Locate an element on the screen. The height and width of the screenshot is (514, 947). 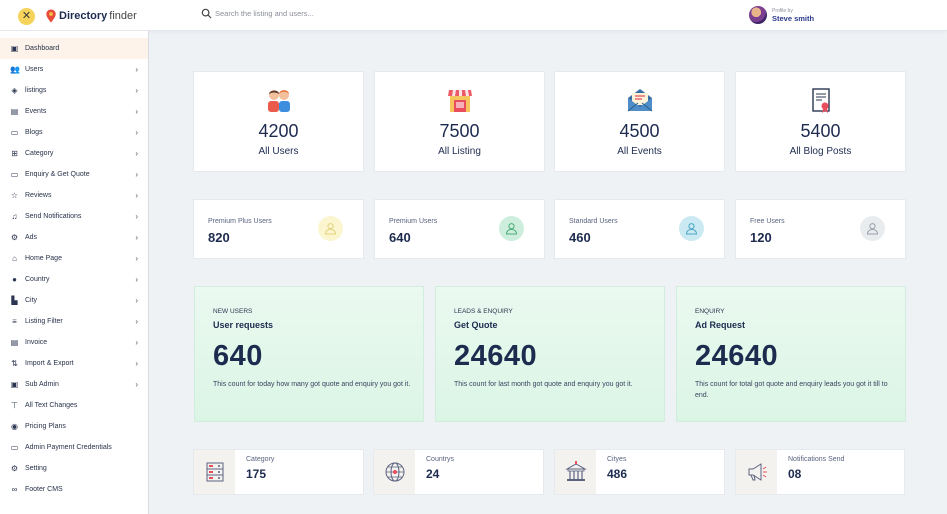
sidebar-item-sub-admin: ▣ Sub Admin › is located at coordinates (74, 384).